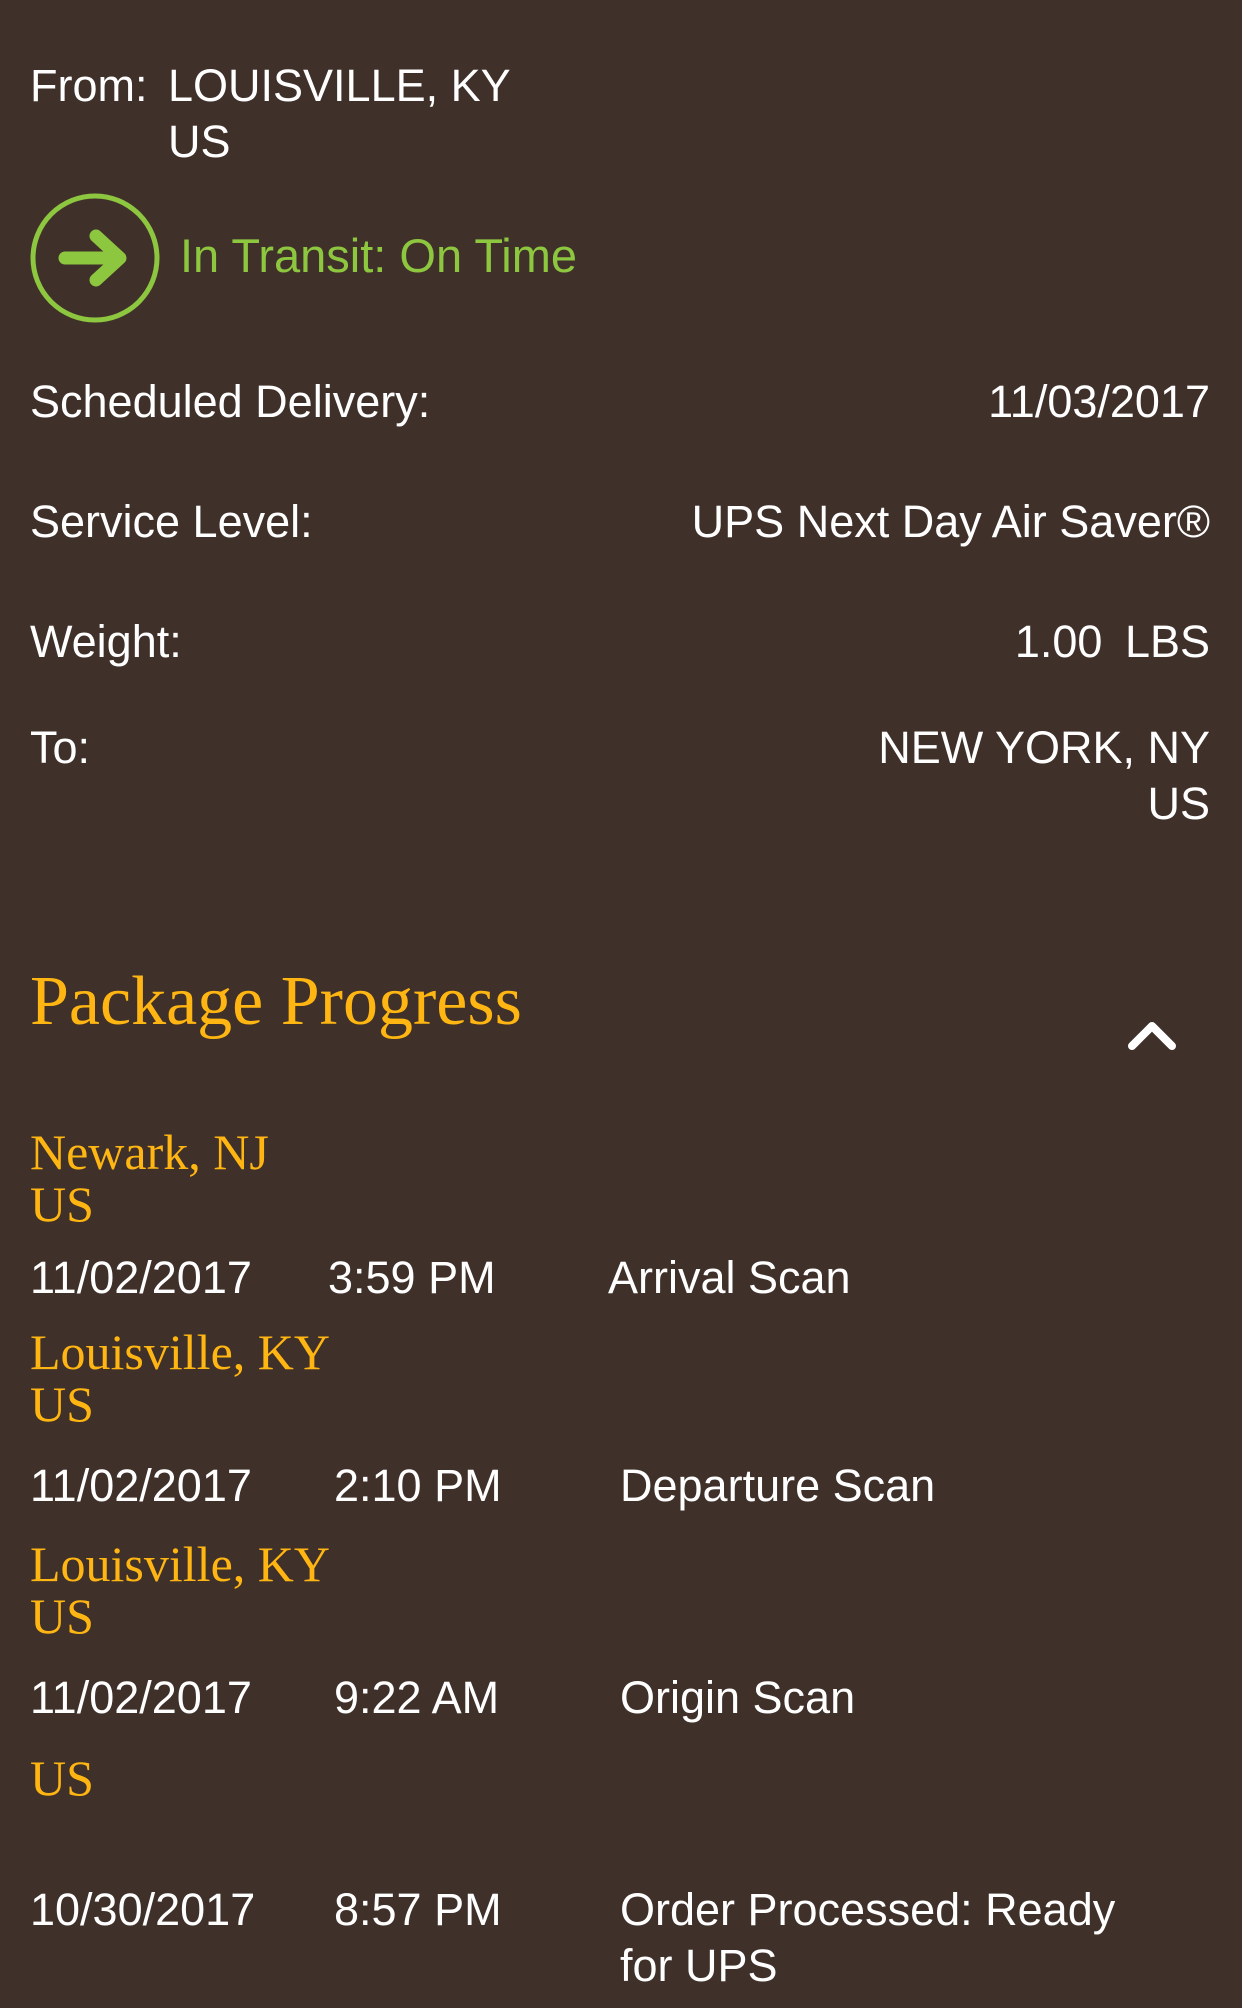 The width and height of the screenshot is (1242, 2008). Describe the element at coordinates (418, 1485) in the screenshot. I see `event-time: 2:10 PM` at that location.